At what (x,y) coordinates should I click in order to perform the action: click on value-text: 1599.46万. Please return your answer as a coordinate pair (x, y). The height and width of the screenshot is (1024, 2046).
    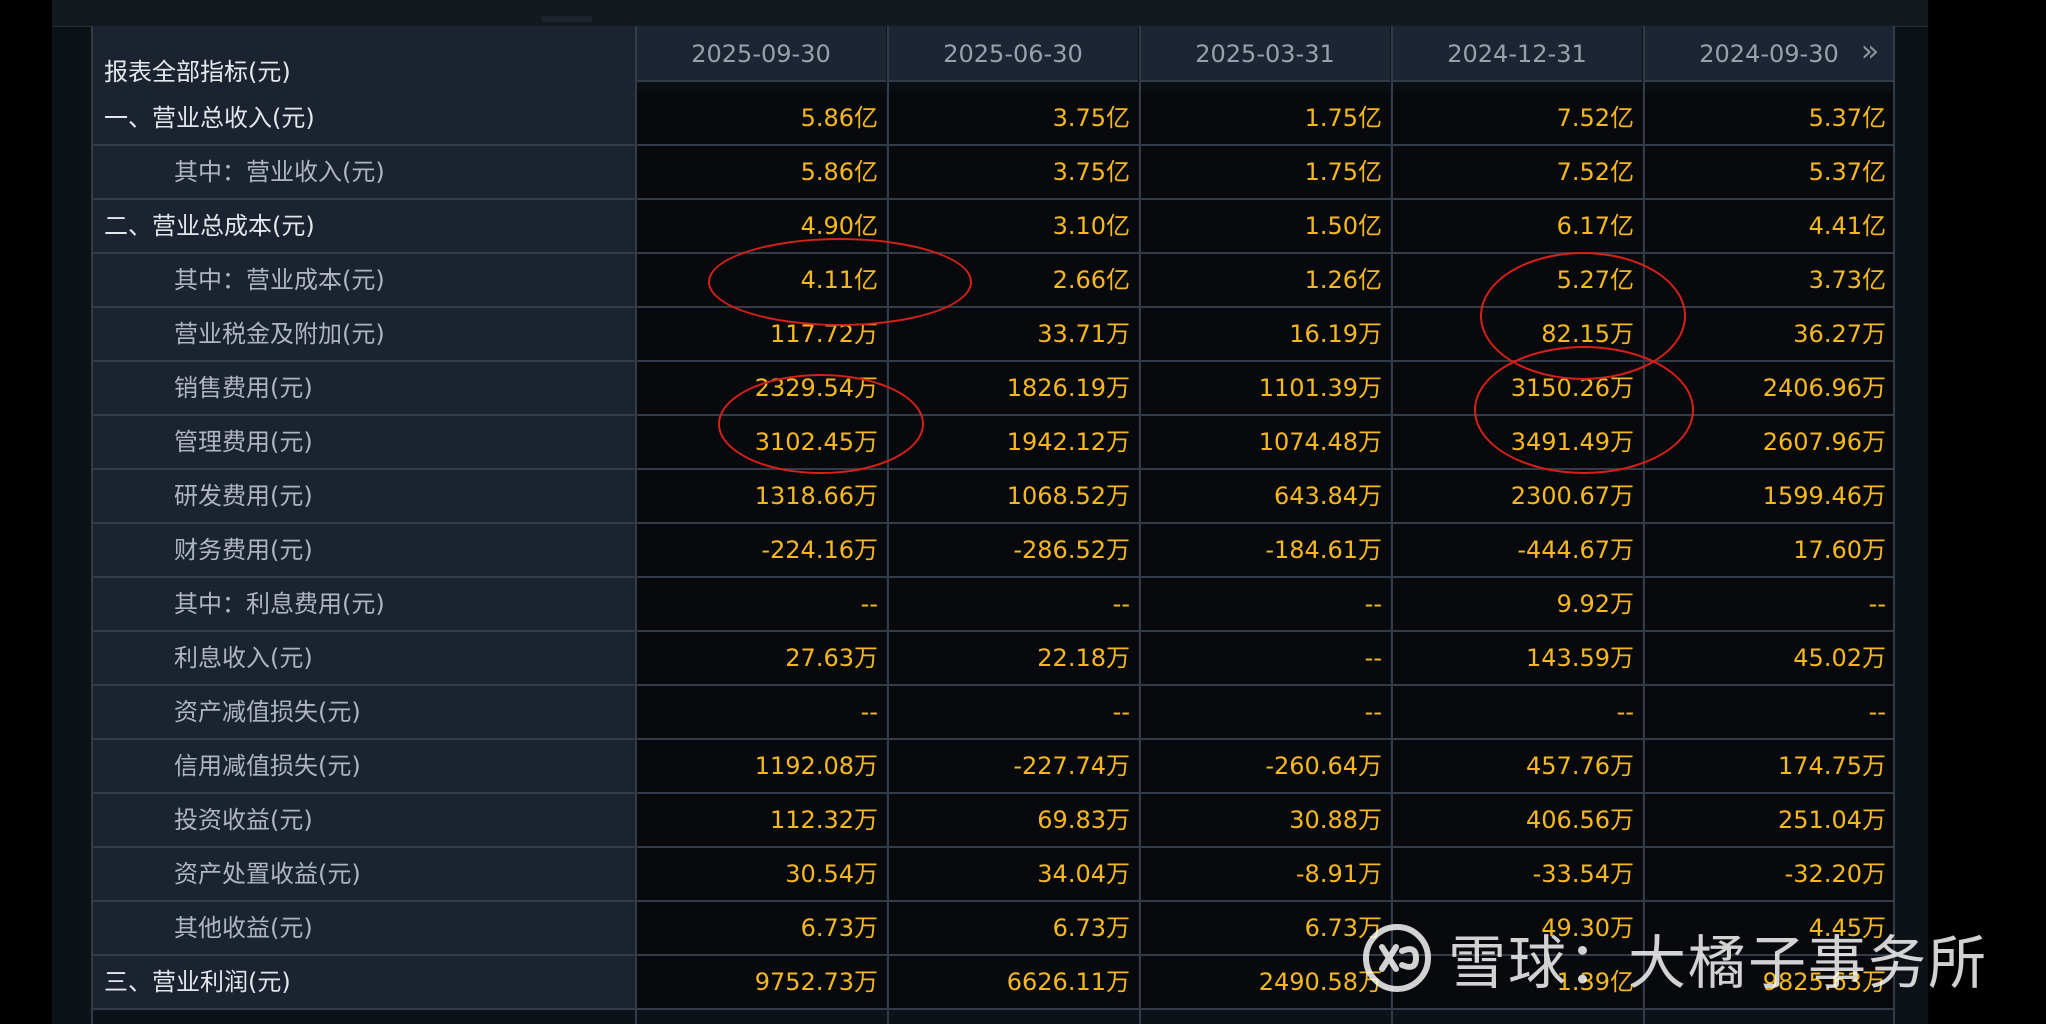
    Looking at the image, I should click on (1824, 496).